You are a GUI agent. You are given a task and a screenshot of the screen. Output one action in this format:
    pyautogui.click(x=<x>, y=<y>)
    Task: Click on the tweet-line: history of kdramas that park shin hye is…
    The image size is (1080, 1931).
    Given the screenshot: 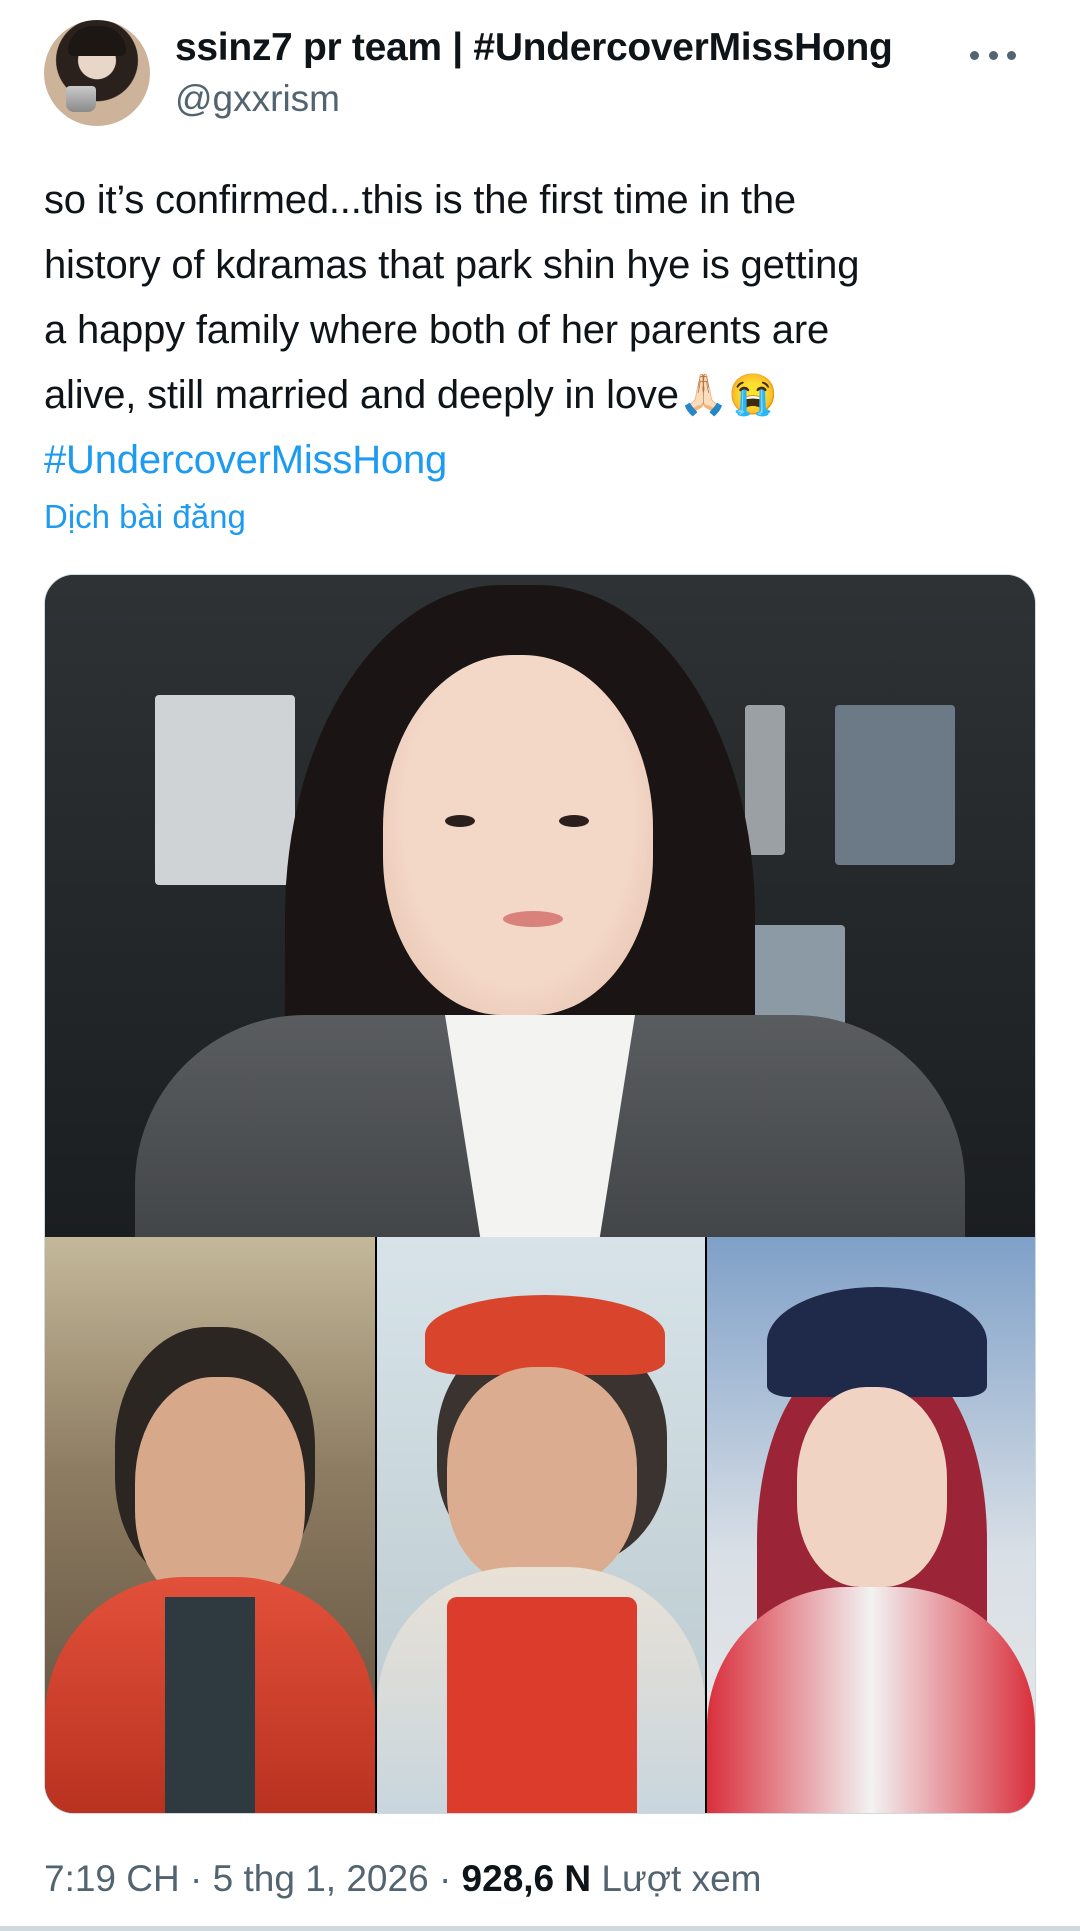 What is the action you would take?
    pyautogui.click(x=452, y=265)
    